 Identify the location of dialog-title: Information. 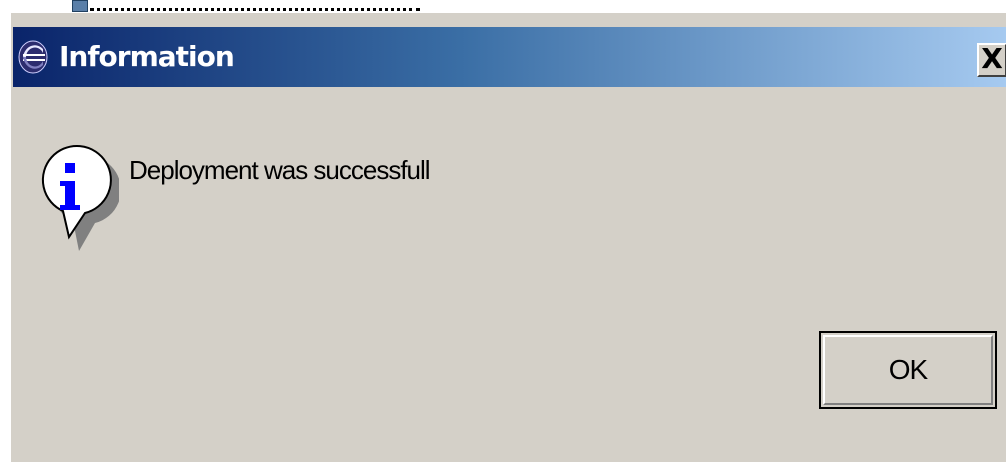
(147, 56).